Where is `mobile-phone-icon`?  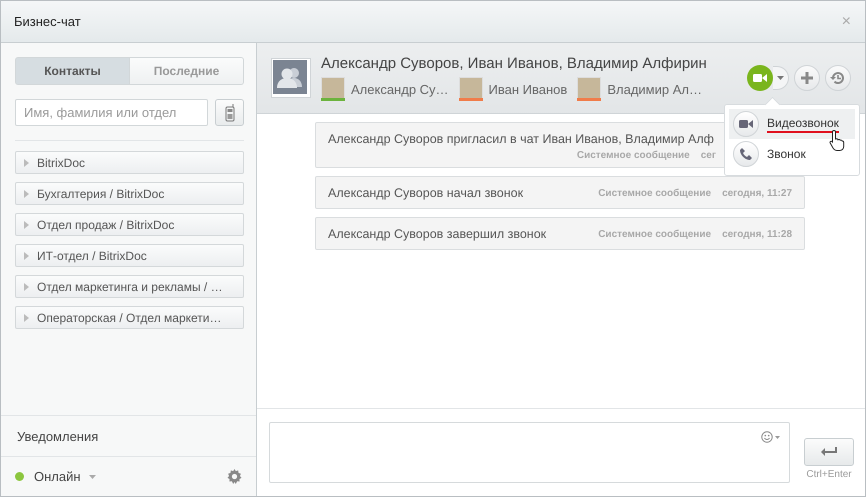 mobile-phone-icon is located at coordinates (229, 113).